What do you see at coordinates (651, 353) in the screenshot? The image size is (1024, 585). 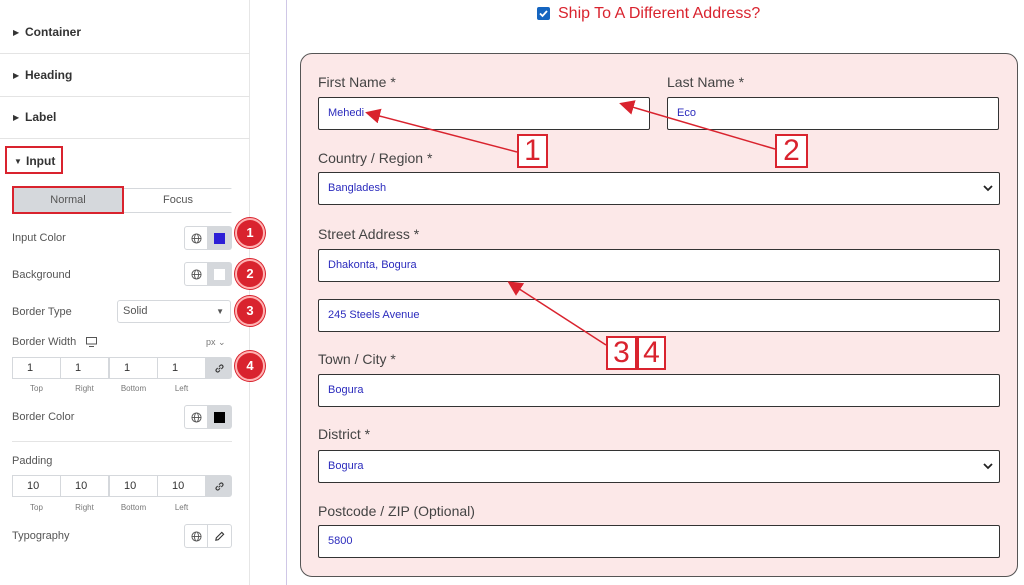 I see `annotation-number: 4` at bounding box center [651, 353].